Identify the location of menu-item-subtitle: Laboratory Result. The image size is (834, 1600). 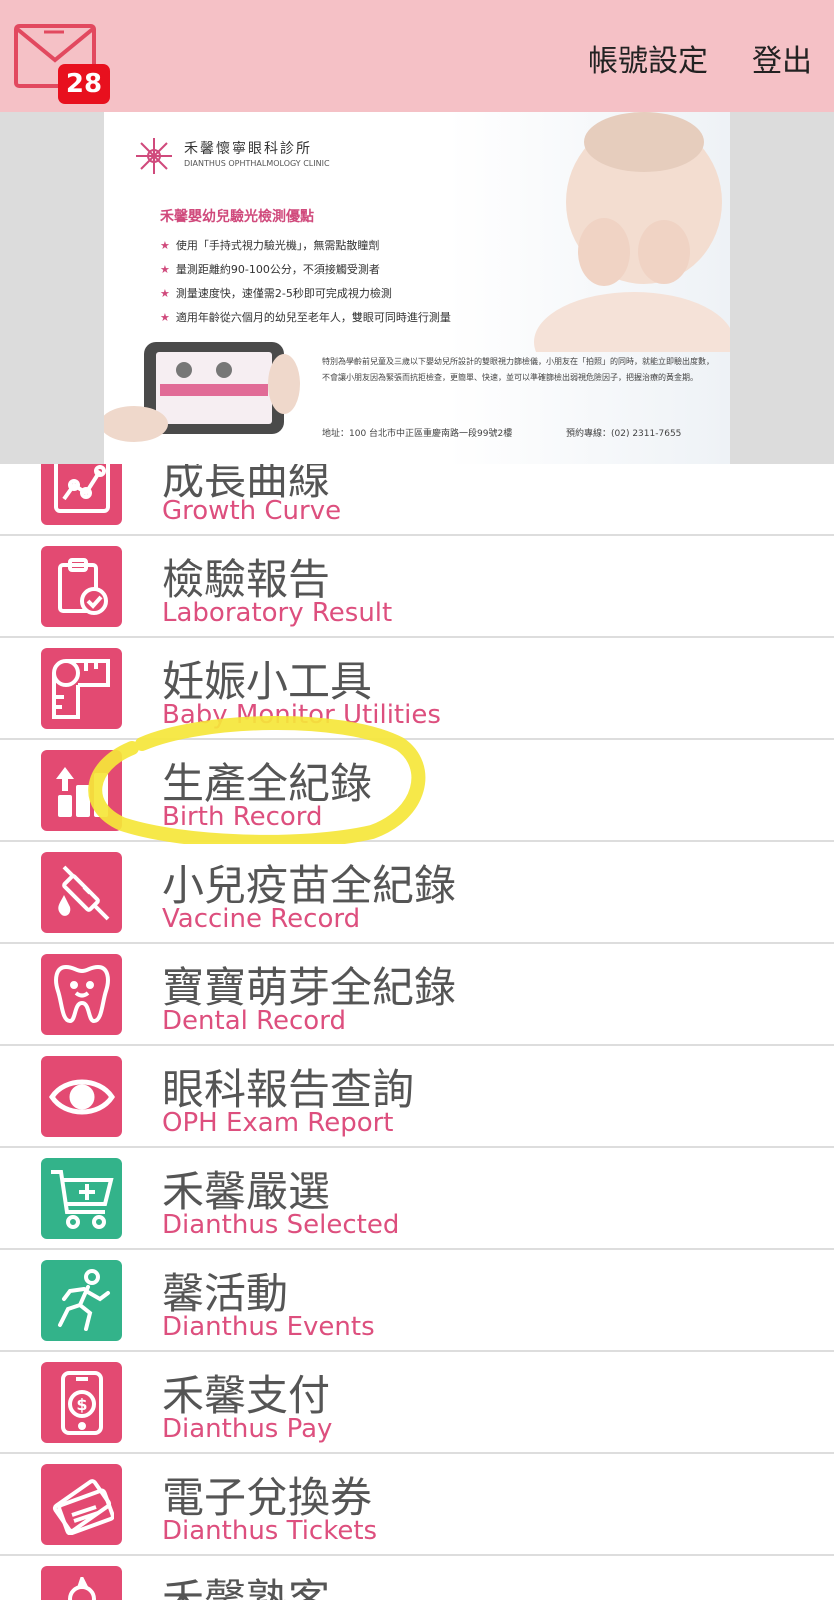
(277, 613).